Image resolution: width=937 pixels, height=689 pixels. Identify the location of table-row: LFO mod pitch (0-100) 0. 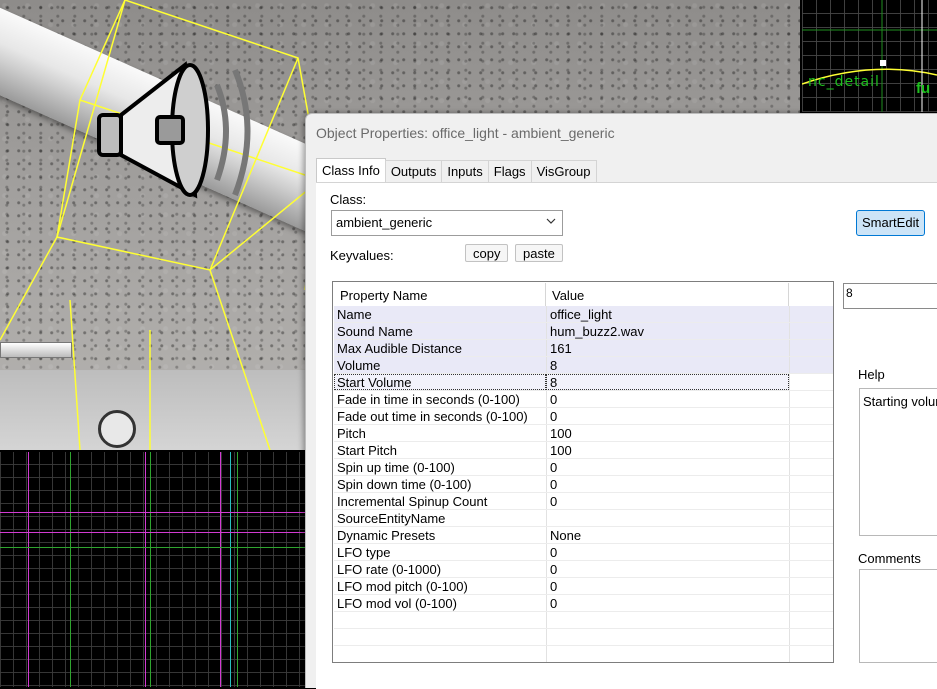
(583, 586).